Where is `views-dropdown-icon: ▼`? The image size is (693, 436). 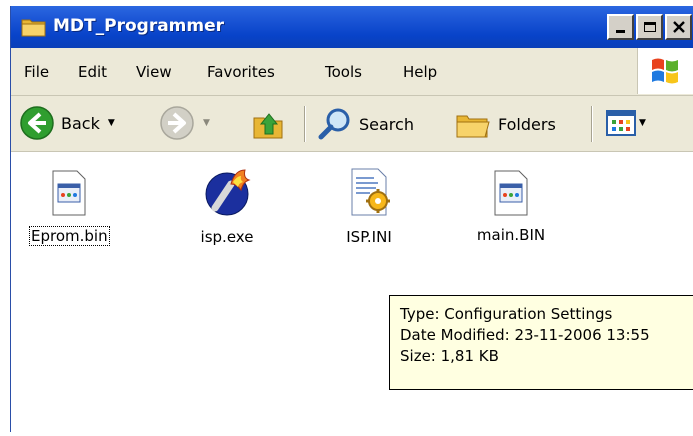
views-dropdown-icon: ▼ is located at coordinates (642, 123).